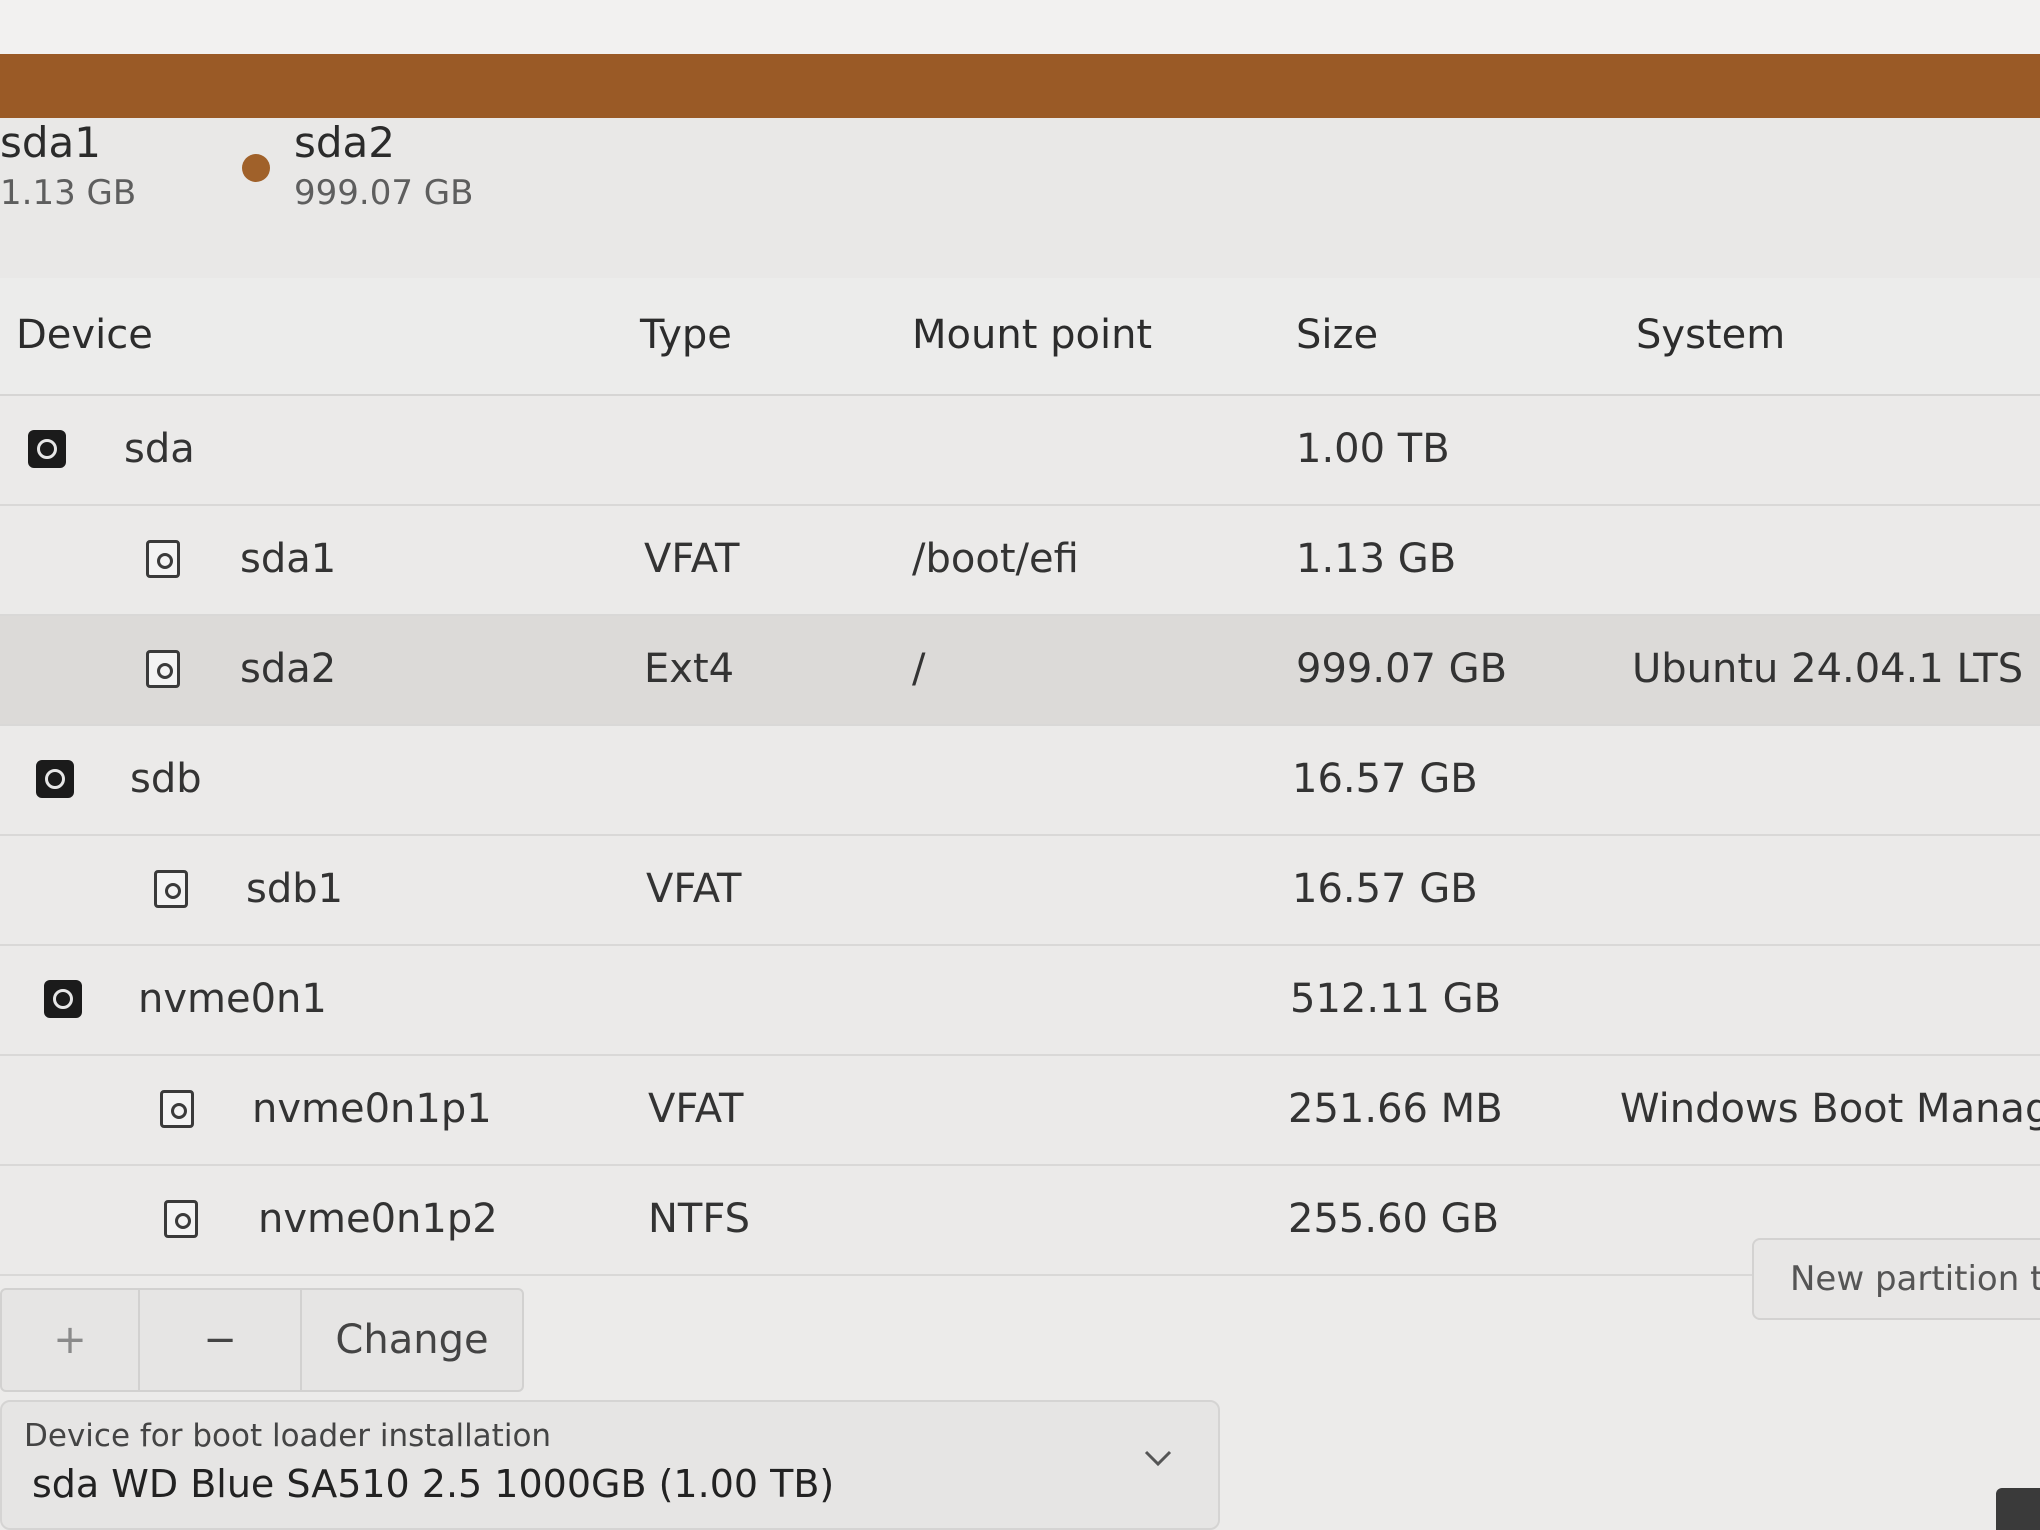 This screenshot has height=1530, width=2040. I want to click on size-cell: 251.66 MB, so click(1395, 1109).